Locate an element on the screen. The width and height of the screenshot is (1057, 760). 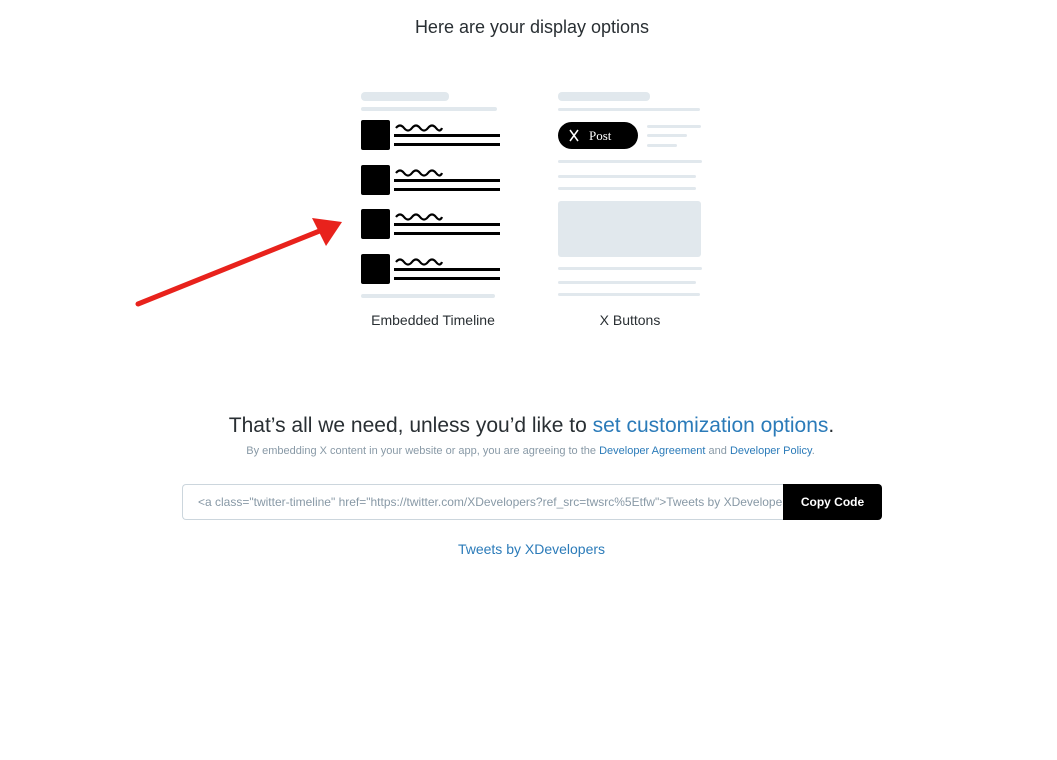
embedded-timeline-label: Embedded Timeline is located at coordinates (433, 320).